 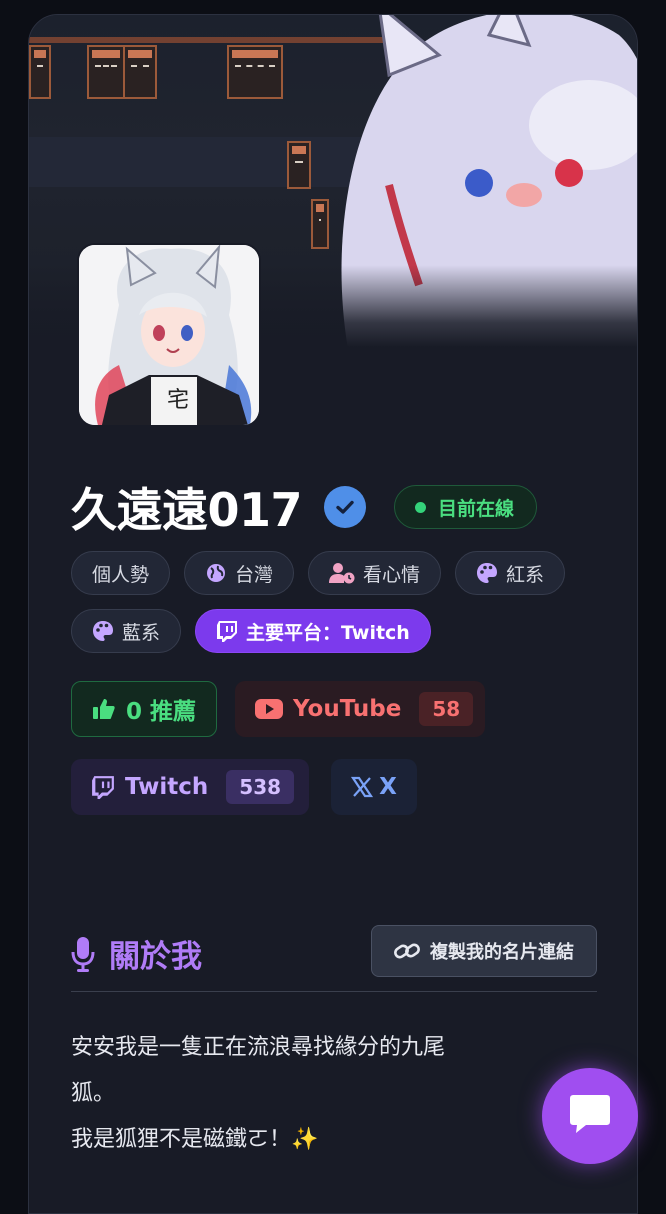 What do you see at coordinates (345, 507) in the screenshot?
I see `verified-badge-icon` at bounding box center [345, 507].